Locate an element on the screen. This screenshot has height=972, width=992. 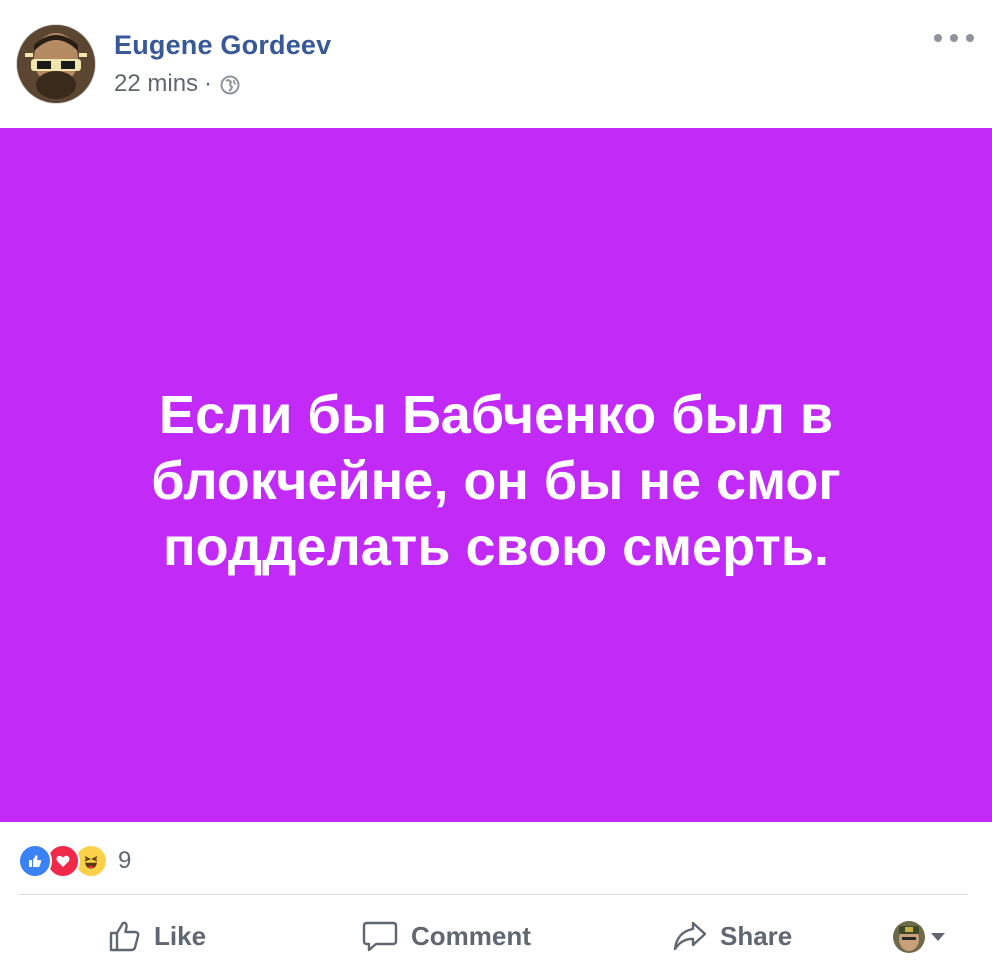
like-label: Like is located at coordinates (180, 935).